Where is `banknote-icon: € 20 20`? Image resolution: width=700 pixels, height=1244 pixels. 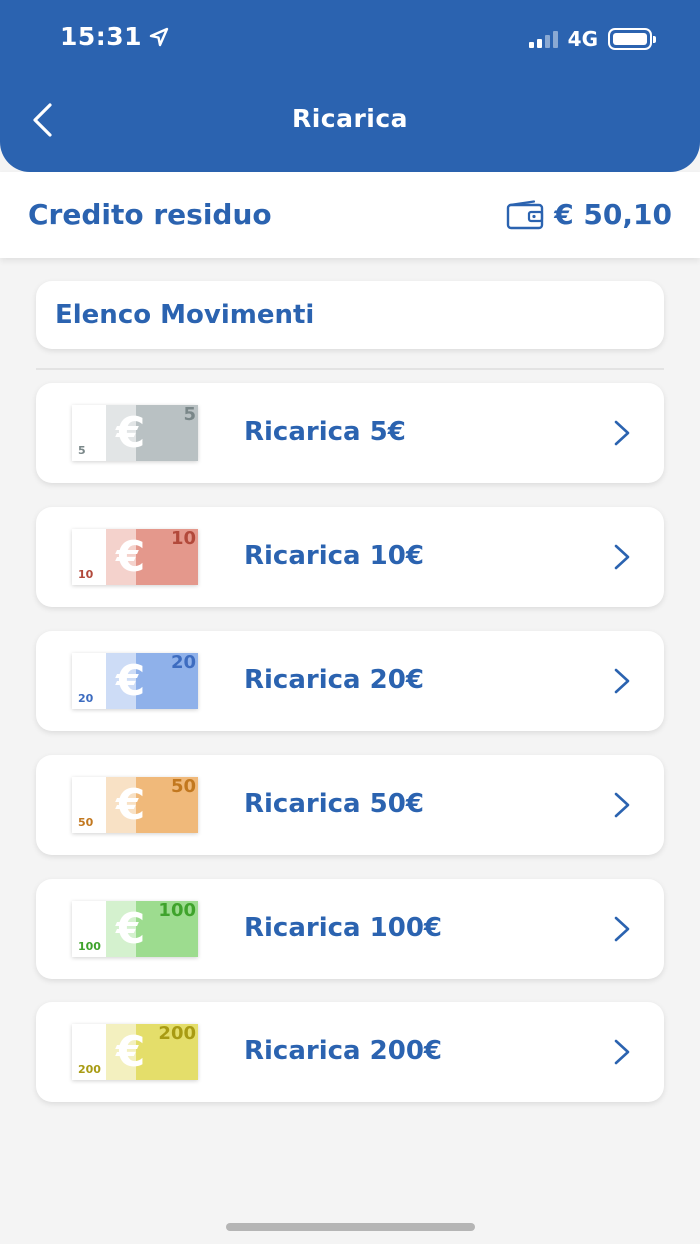 banknote-icon: € 20 20 is located at coordinates (135, 681).